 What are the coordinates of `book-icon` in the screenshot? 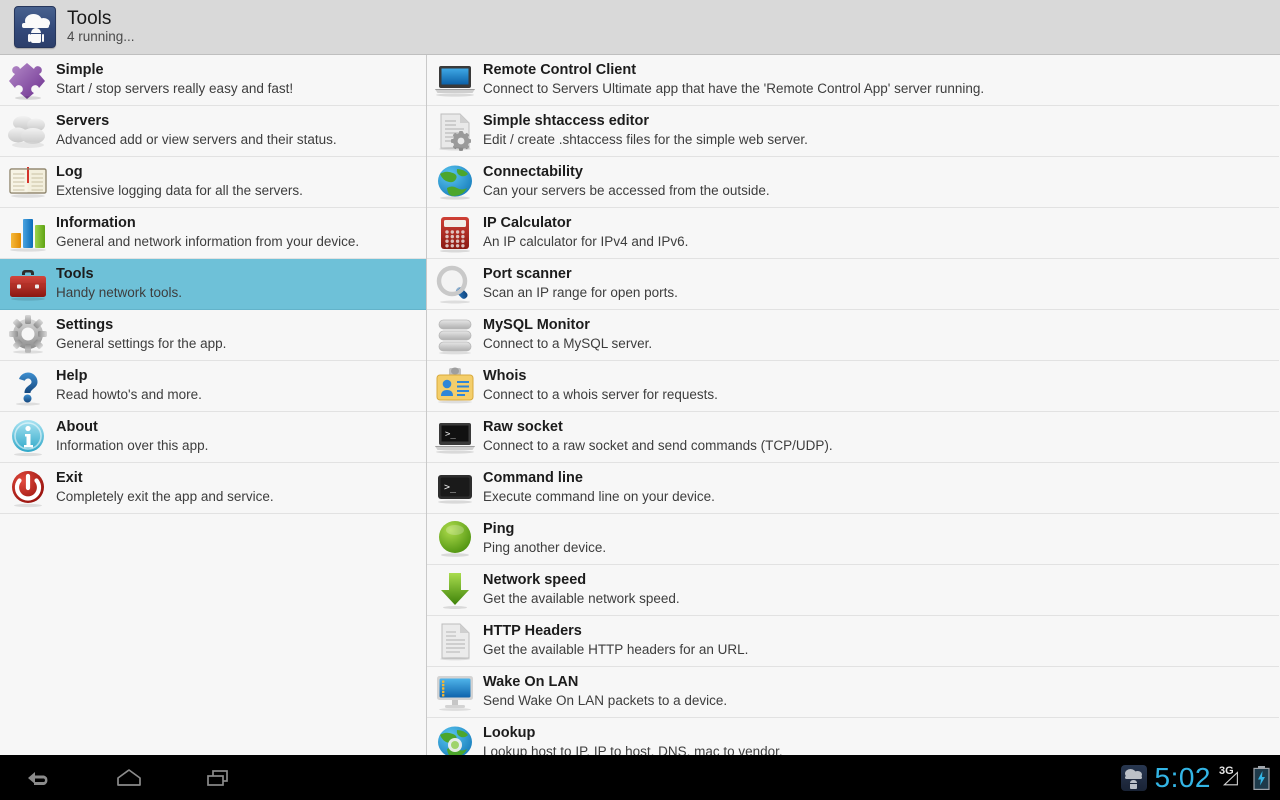 It's located at (28, 182).